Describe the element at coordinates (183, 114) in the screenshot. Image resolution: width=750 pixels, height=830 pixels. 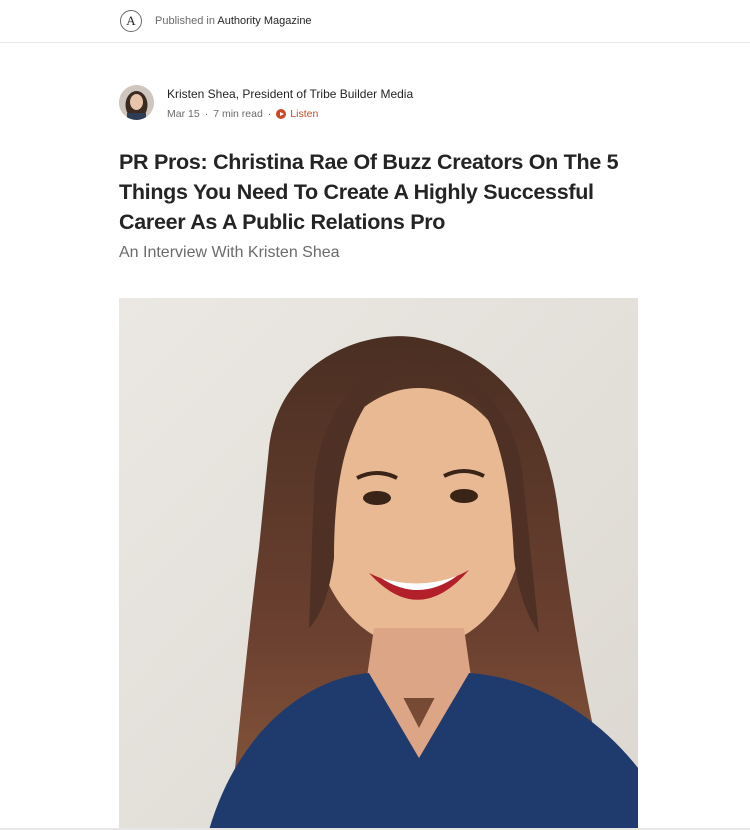
I see `publish-date: Mar 15` at that location.